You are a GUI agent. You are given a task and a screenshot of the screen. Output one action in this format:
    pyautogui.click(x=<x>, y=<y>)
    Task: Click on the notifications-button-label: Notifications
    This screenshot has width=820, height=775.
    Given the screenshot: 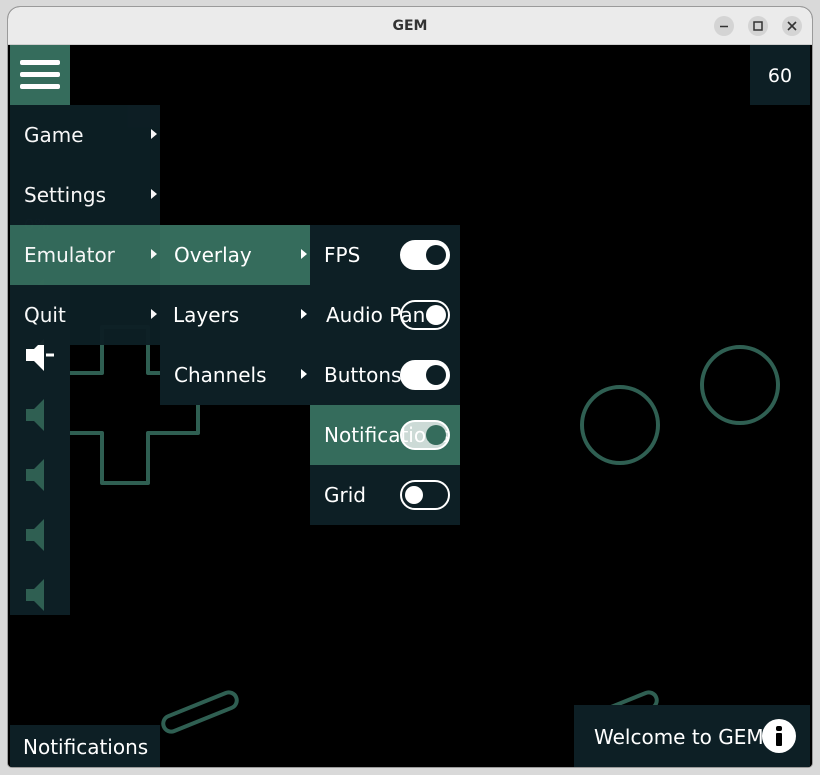 What is the action you would take?
    pyautogui.click(x=86, y=747)
    